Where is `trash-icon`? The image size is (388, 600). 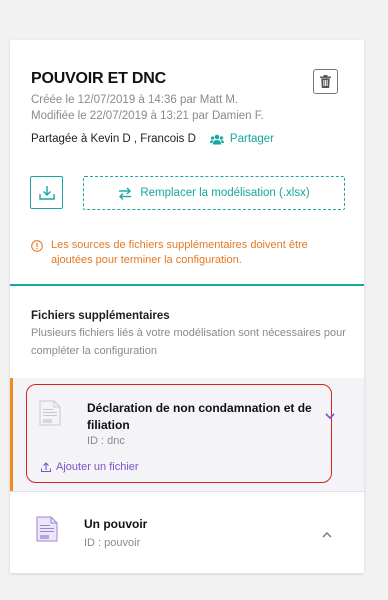 trash-icon is located at coordinates (325, 81).